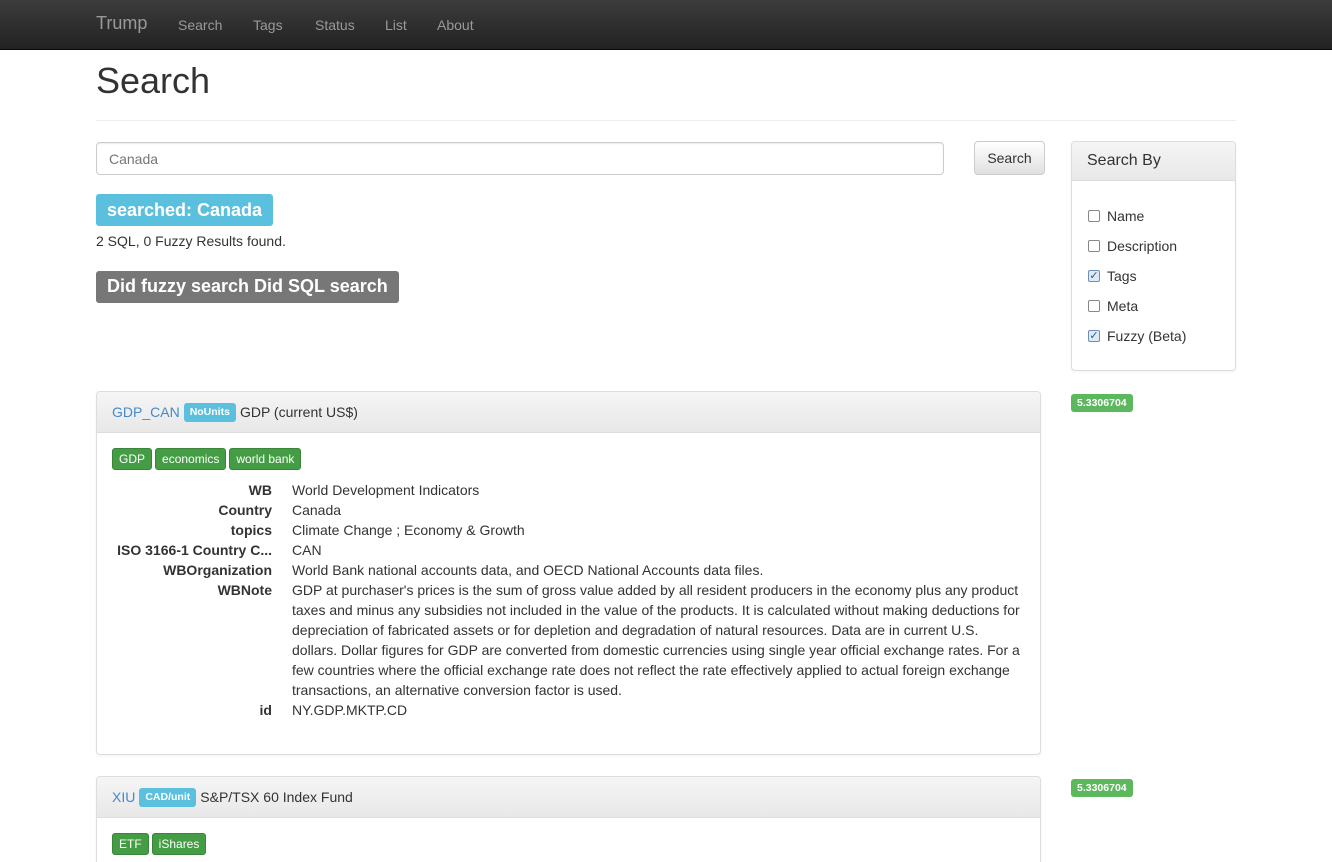 The height and width of the screenshot is (862, 1332). What do you see at coordinates (1009, 158) in the screenshot?
I see `search-button: Search` at bounding box center [1009, 158].